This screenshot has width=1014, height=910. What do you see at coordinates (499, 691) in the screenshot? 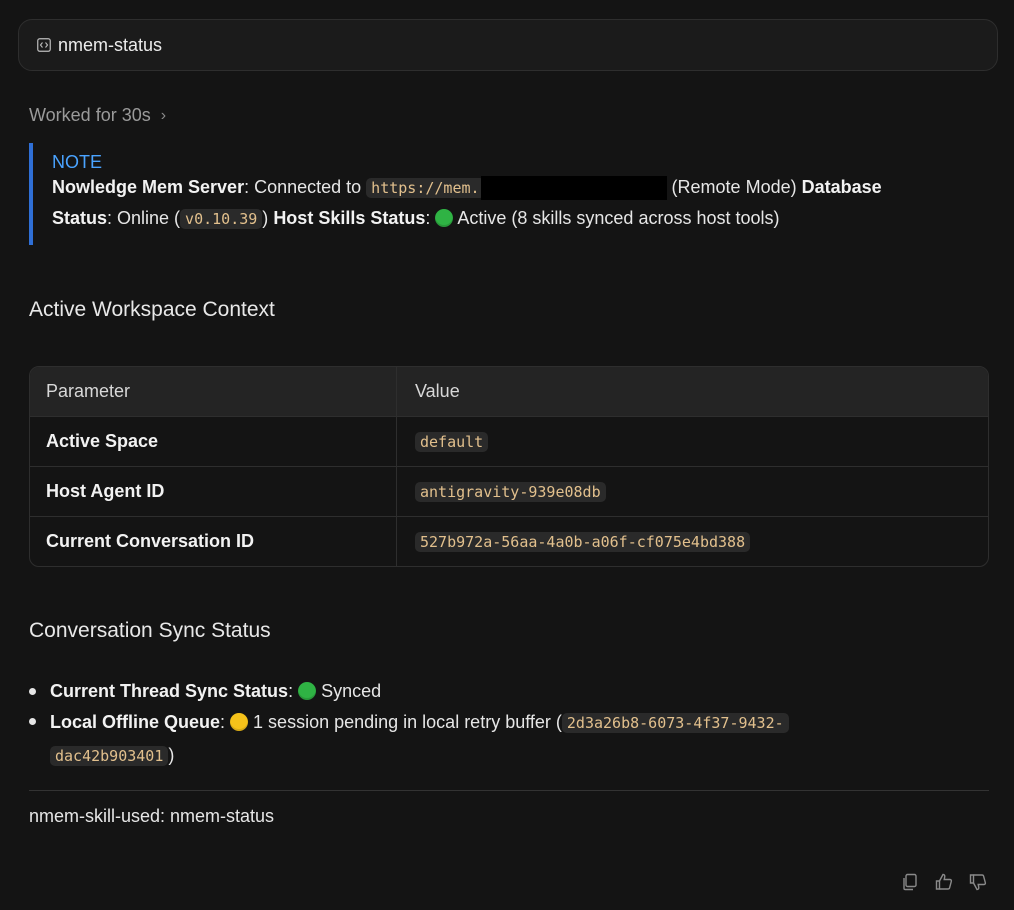
I see `list-item: Current Thread Sync Status: Synced` at bounding box center [499, 691].